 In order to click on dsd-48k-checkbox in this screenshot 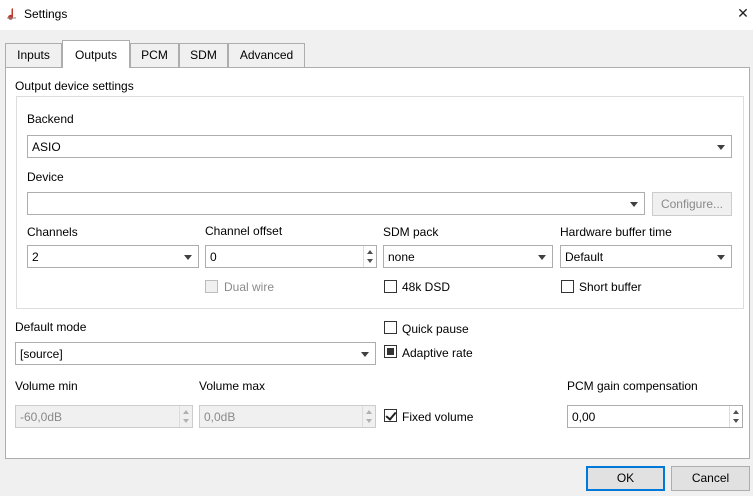, I will do `click(390, 286)`.